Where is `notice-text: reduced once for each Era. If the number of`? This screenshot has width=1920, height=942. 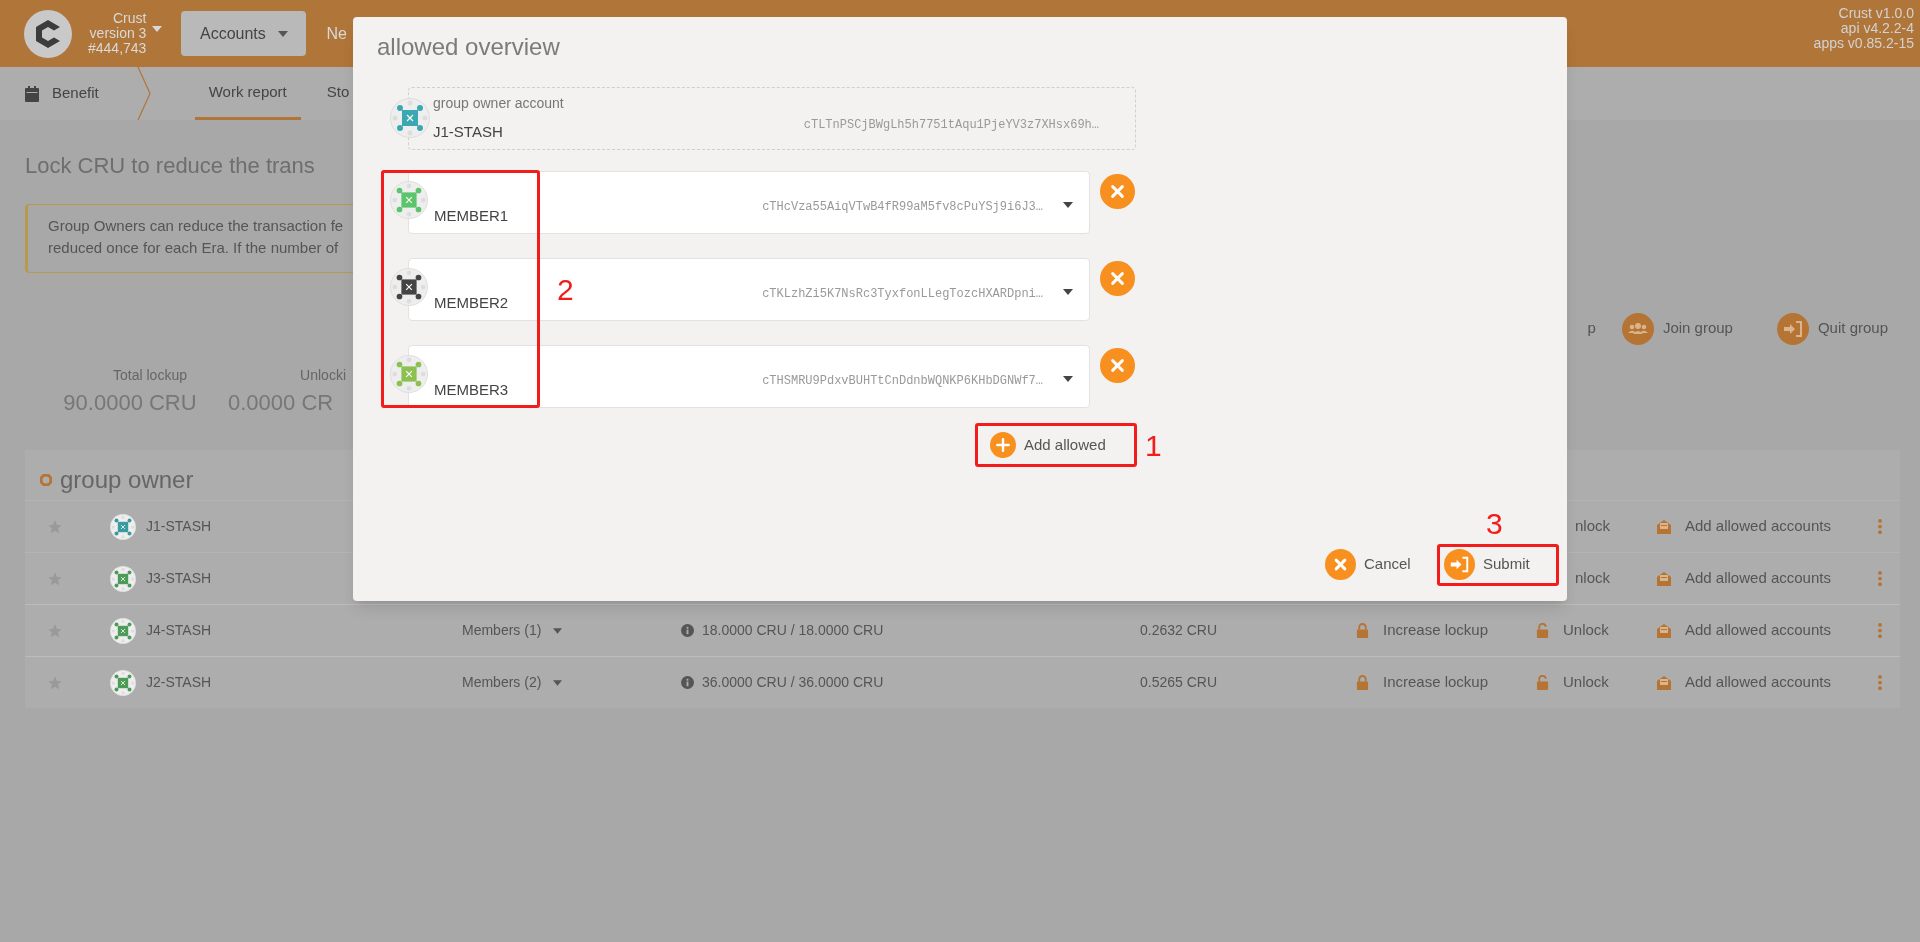
notice-text: reduced once for each Era. If the number of is located at coordinates (194, 248).